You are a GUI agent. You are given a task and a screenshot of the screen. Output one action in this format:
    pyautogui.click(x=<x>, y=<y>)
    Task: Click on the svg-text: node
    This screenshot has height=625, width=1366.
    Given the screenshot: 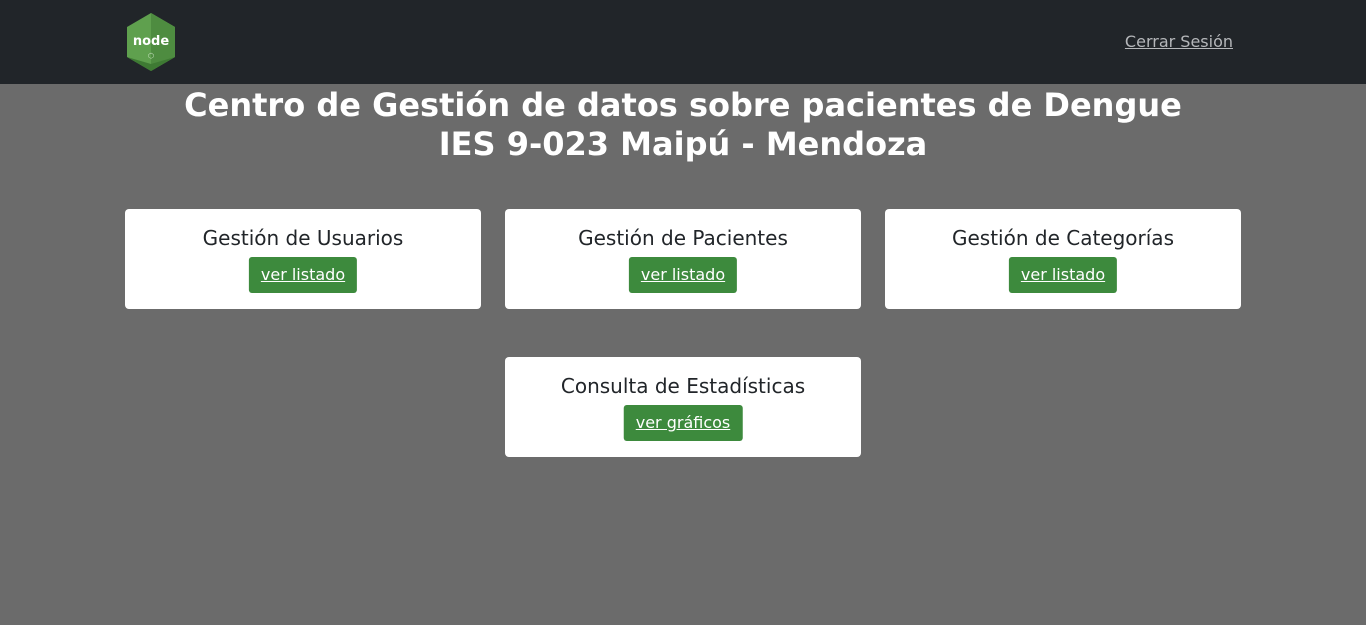 What is the action you would take?
    pyautogui.click(x=151, y=41)
    